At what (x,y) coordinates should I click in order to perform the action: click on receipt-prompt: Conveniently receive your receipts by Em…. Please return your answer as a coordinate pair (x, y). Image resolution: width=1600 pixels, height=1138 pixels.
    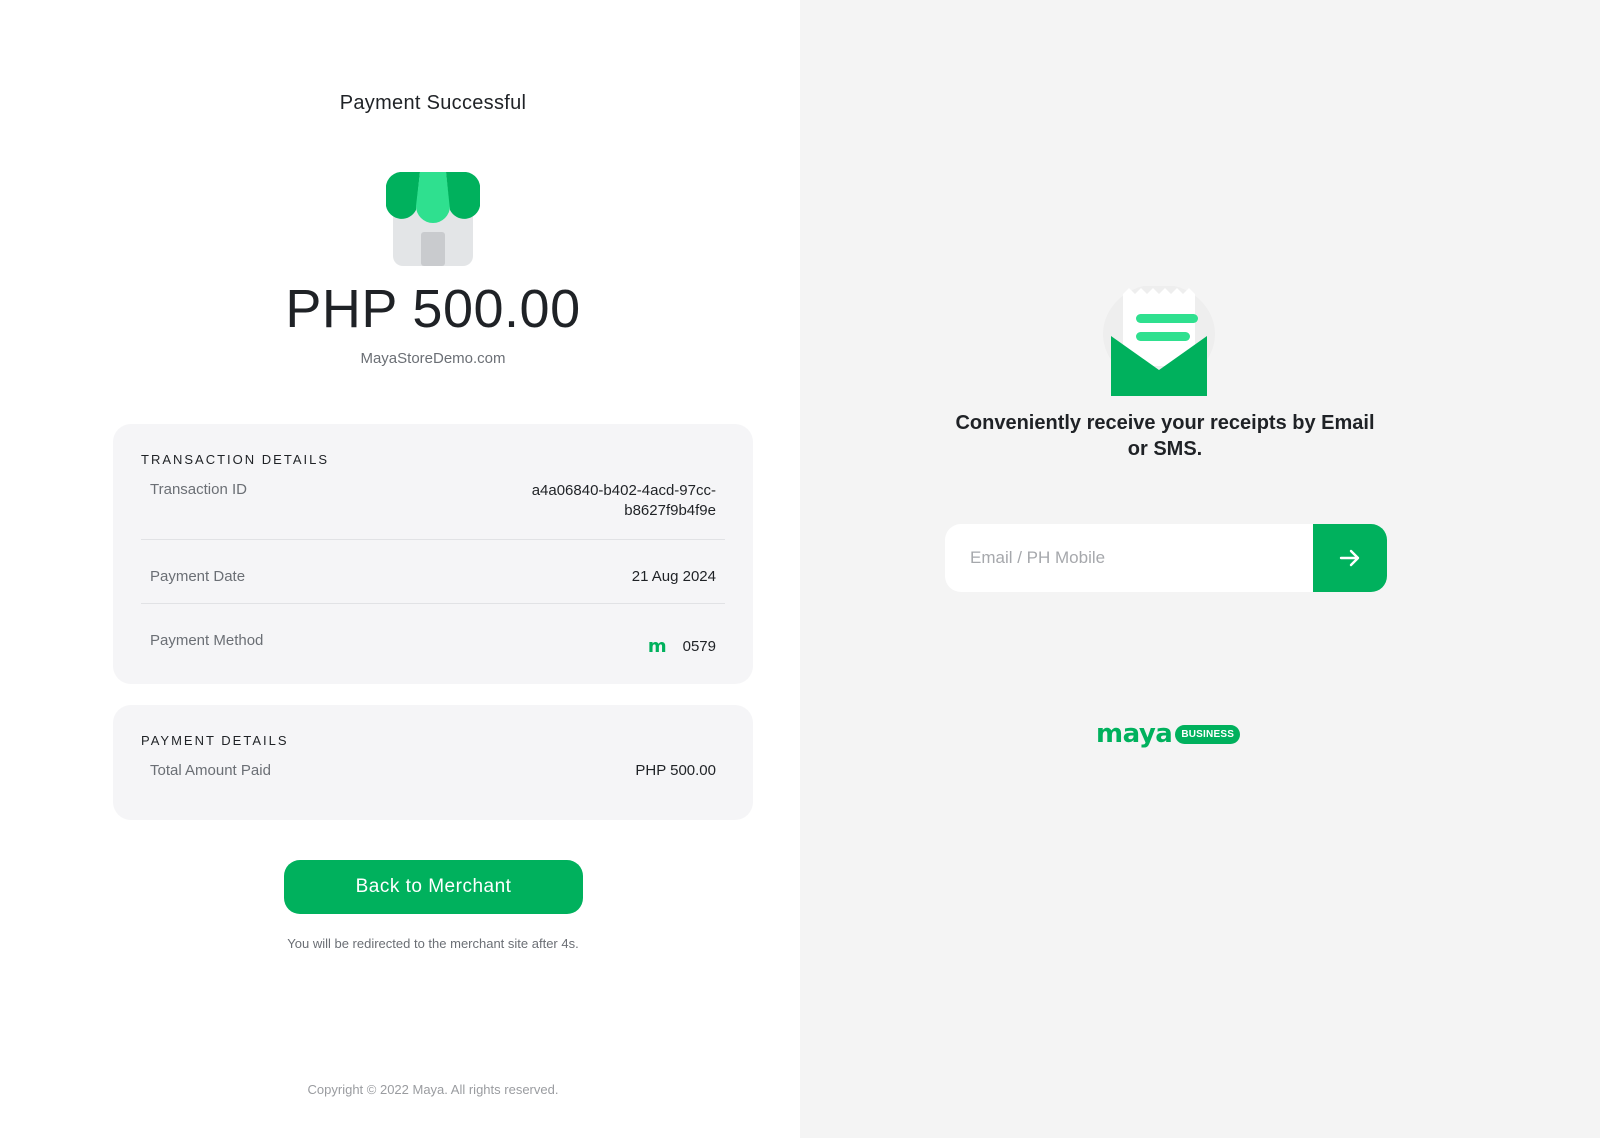
    Looking at the image, I should click on (1165, 436).